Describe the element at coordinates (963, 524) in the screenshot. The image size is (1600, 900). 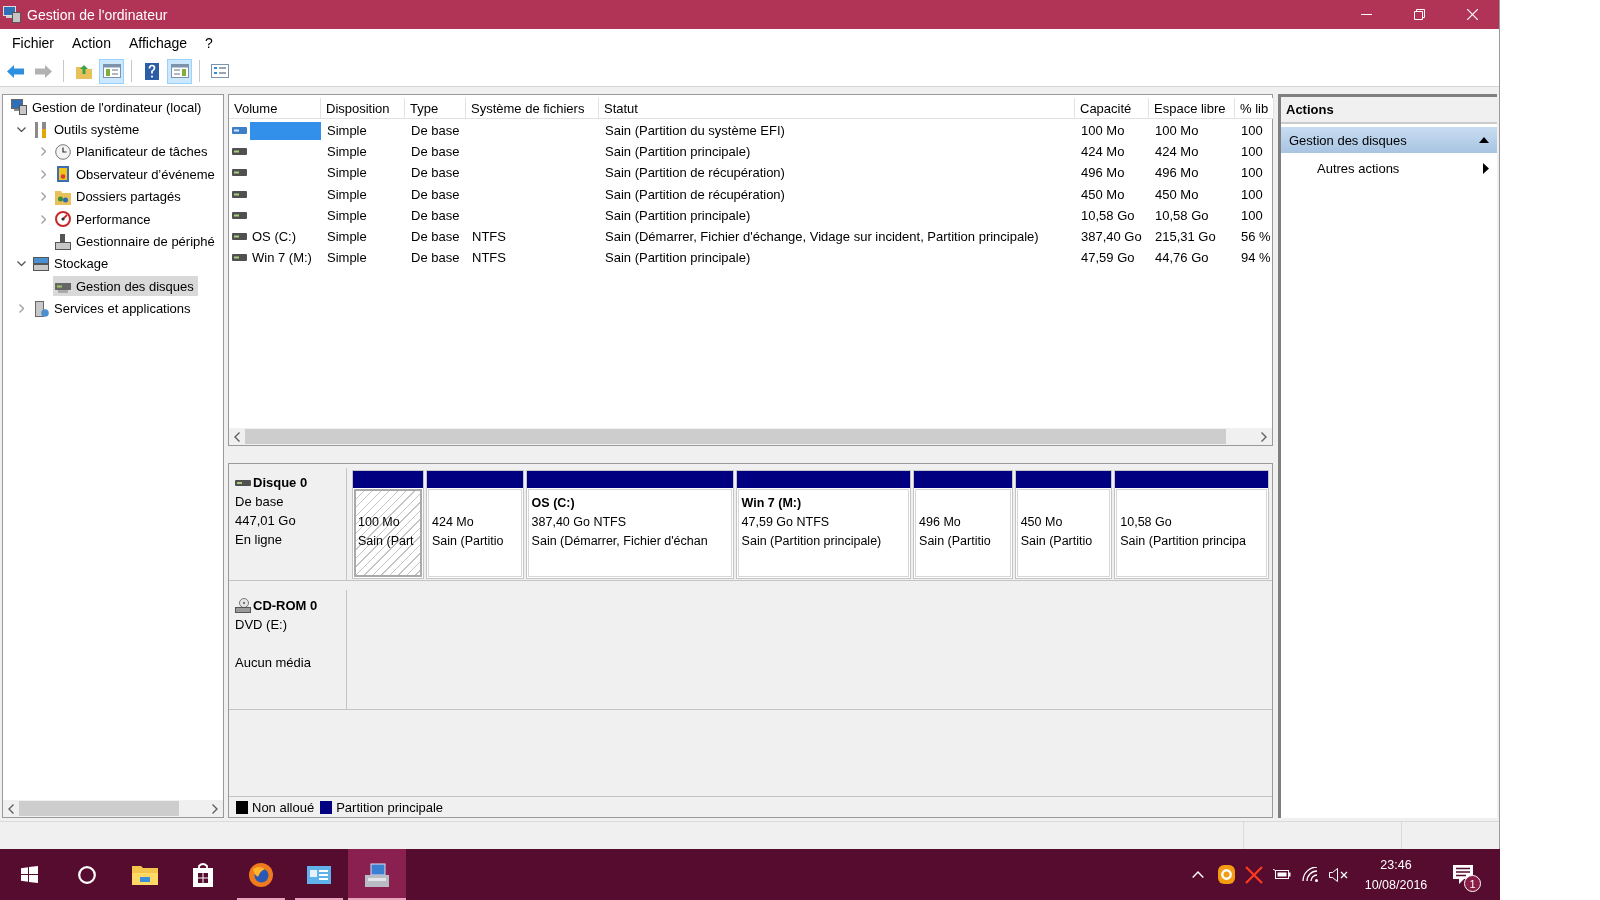
I see `disk-partition: 496 Mo Sain (Partitio` at that location.